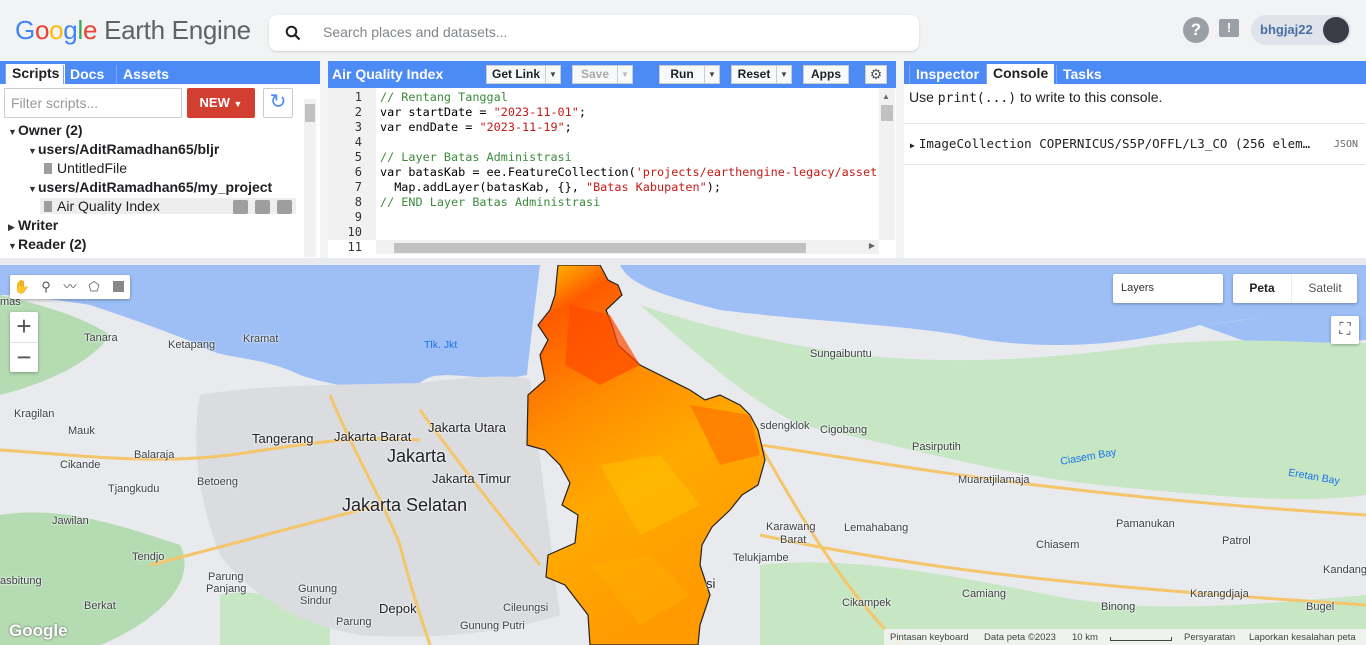  Describe the element at coordinates (876, 74) in the screenshot. I see `gear-icon: ⚙` at that location.